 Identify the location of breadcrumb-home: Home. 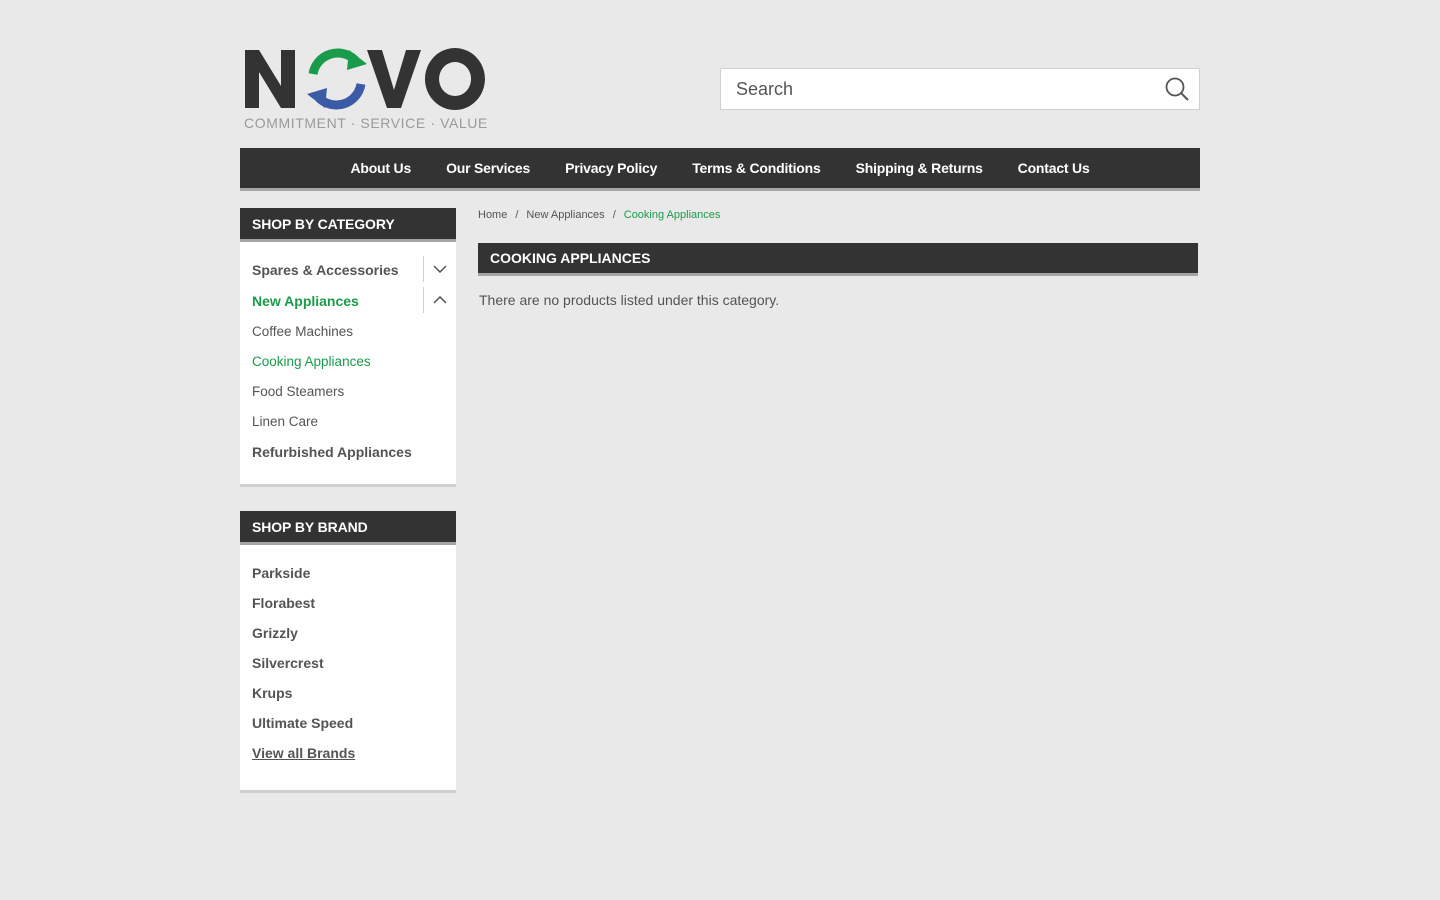
(492, 215).